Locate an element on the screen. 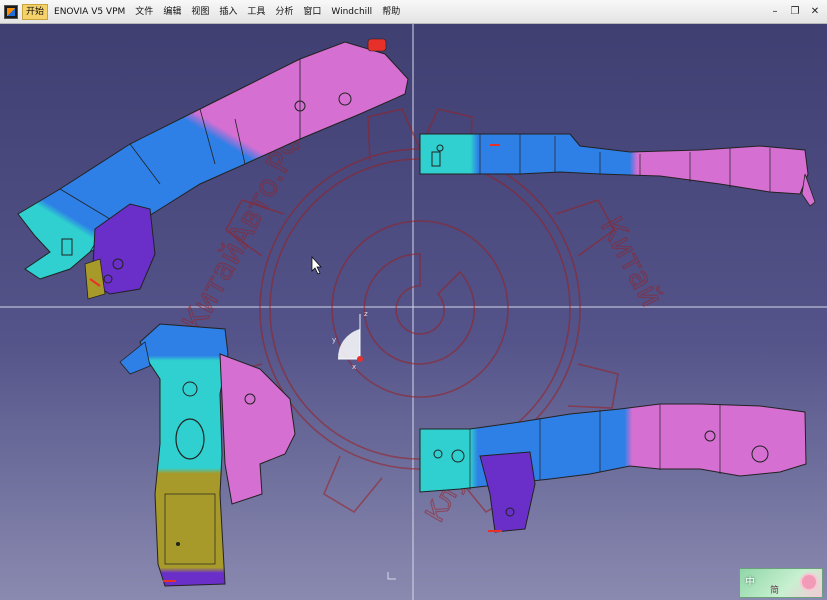  ime-script-label: 简 is located at coordinates (774, 589).